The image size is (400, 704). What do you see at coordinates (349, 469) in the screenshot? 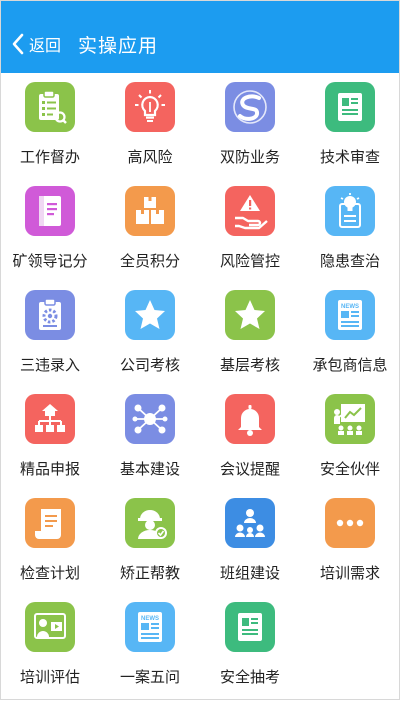
I see `app-tile-label: 安全伙伴` at bounding box center [349, 469].